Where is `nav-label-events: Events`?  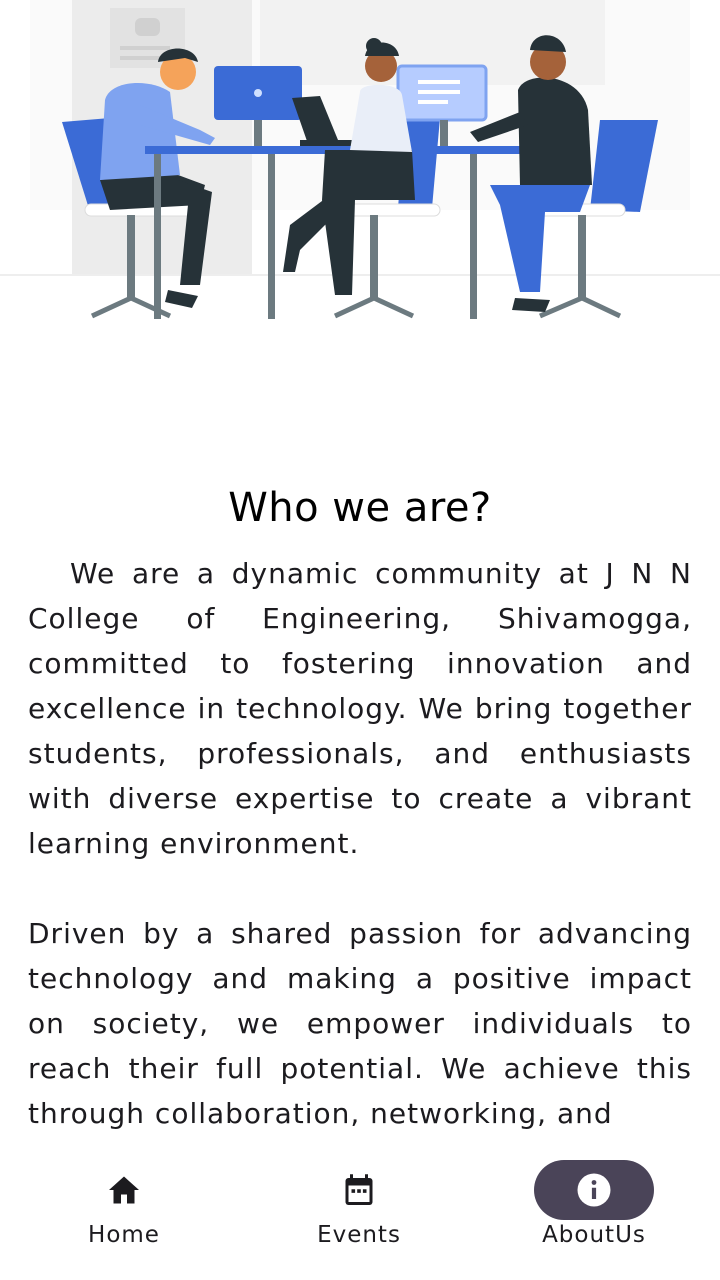 nav-label-events: Events is located at coordinates (359, 1235).